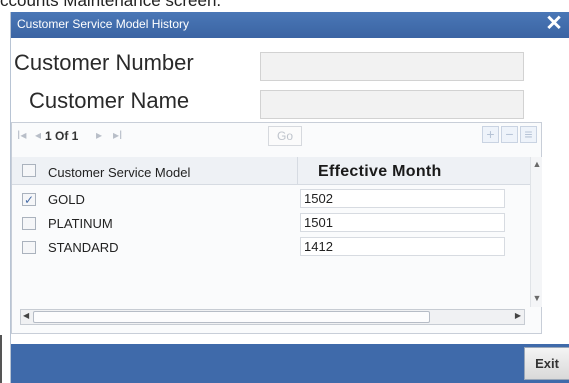 This screenshot has height=383, width=569. What do you see at coordinates (536, 232) in the screenshot?
I see `vertical-scrollbar: ▲ ▼` at bounding box center [536, 232].